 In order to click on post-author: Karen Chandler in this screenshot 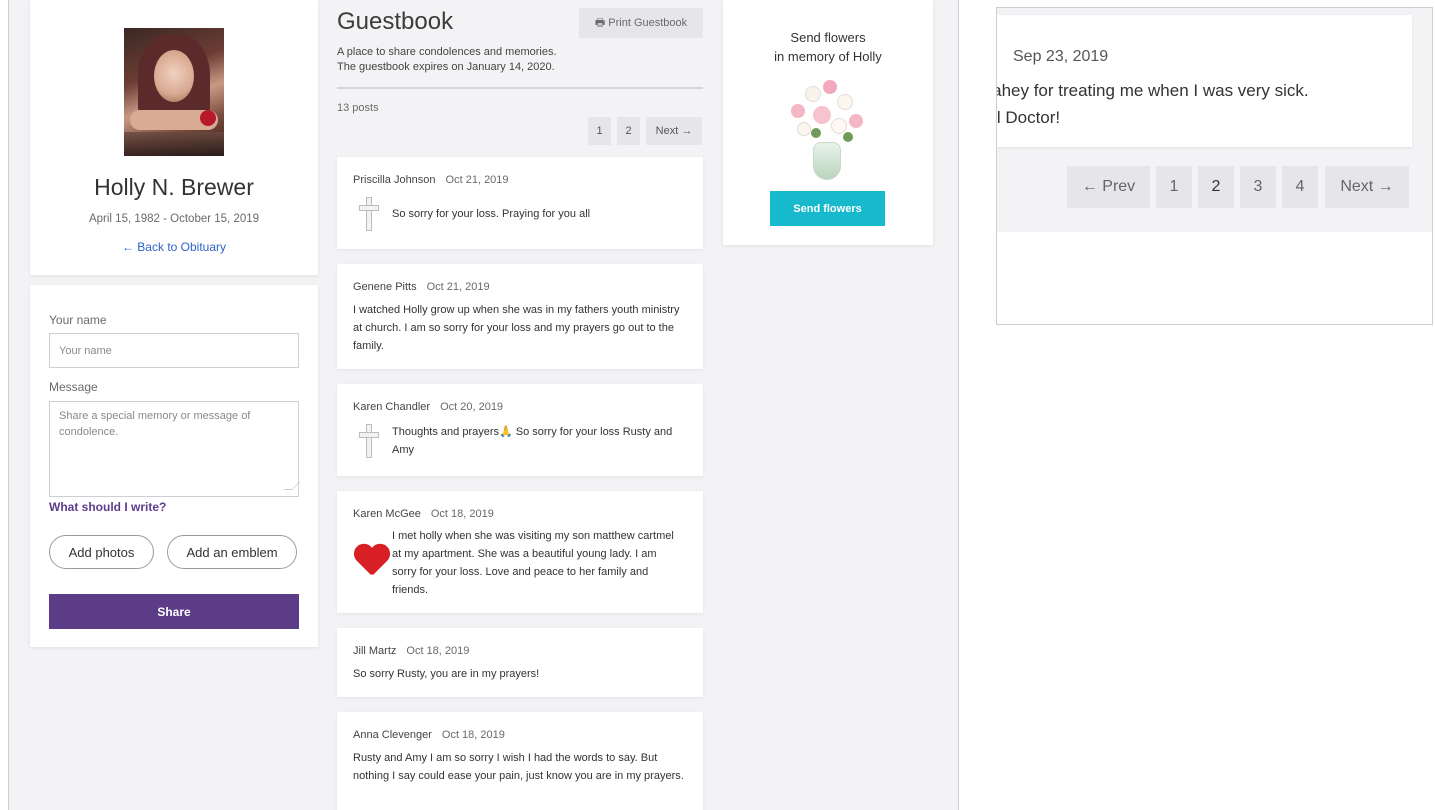, I will do `click(392, 407)`.